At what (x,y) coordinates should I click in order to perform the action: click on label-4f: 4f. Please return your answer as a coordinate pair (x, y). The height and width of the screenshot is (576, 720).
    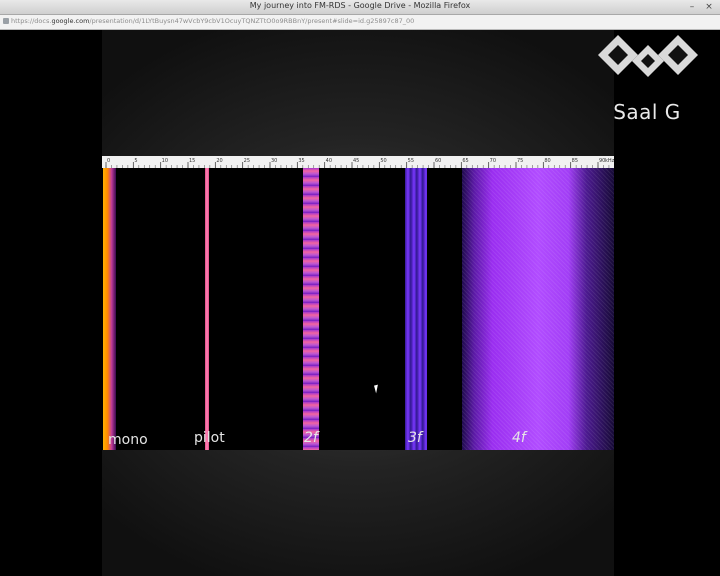
    Looking at the image, I should click on (519, 438).